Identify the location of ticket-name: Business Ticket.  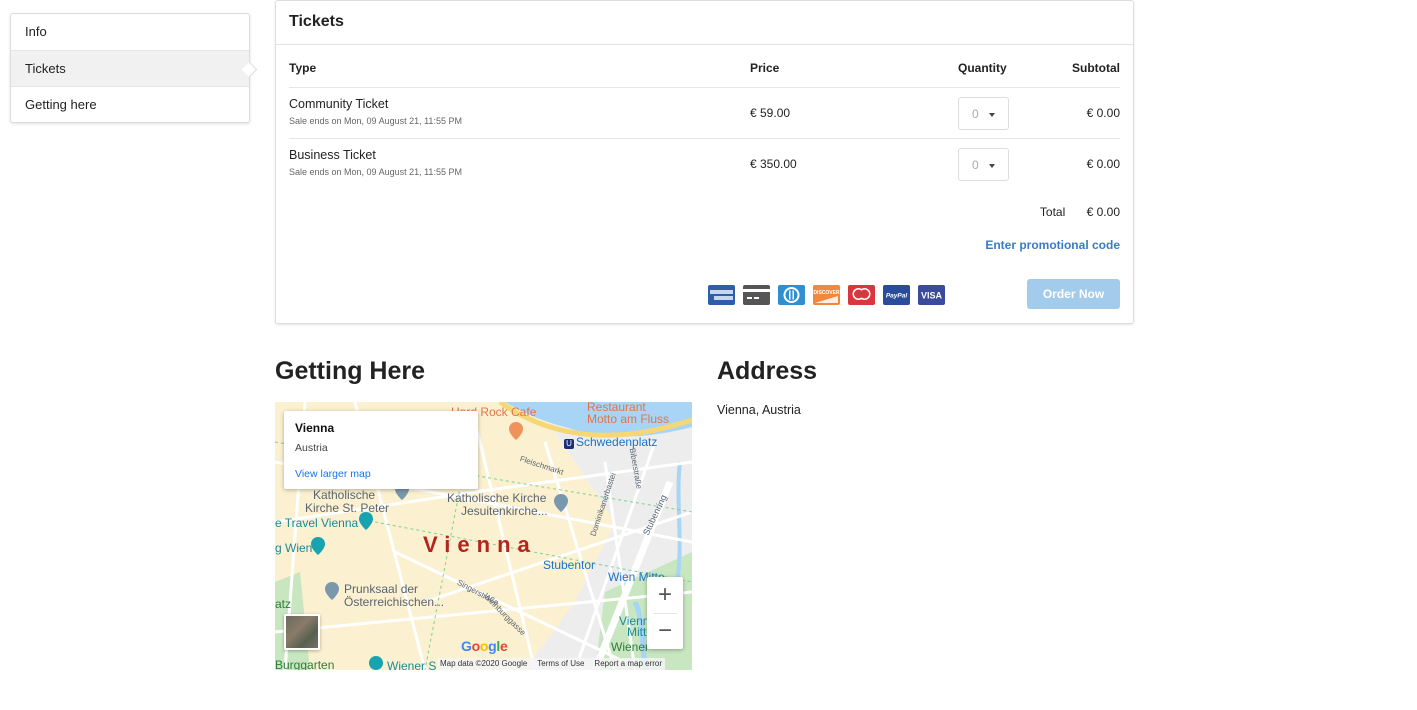
(332, 155).